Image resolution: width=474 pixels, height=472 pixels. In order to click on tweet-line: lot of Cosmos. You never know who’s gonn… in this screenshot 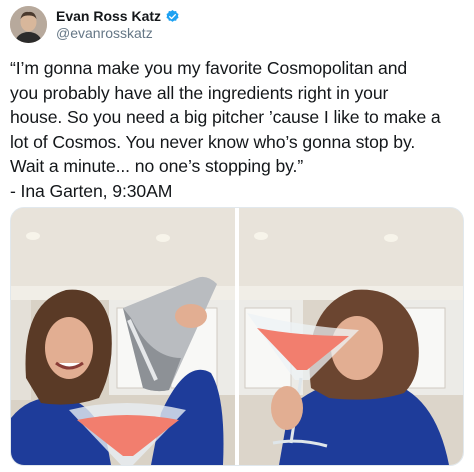, I will do `click(213, 141)`.